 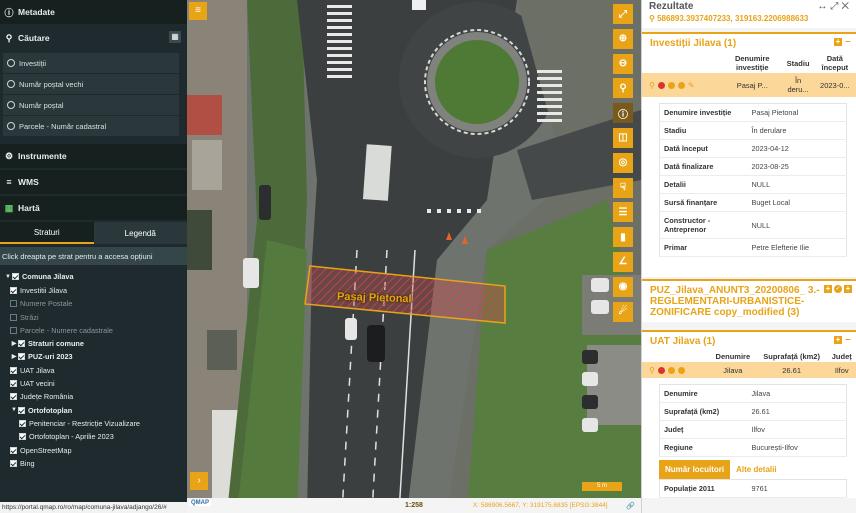 I want to click on card-investitii-title: Investiții Jilava (1), so click(x=749, y=43).